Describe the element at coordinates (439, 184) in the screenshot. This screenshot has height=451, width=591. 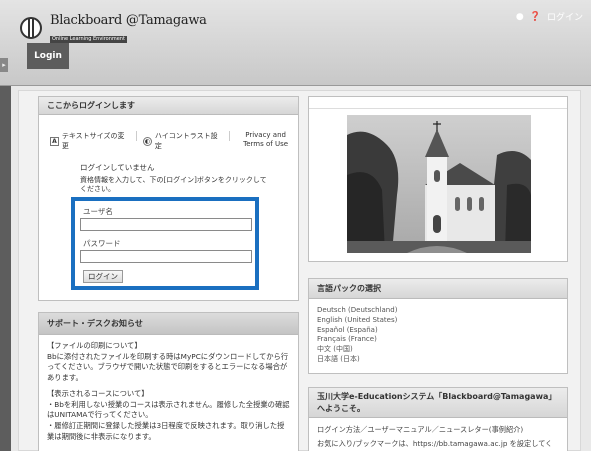
I see `campus-chapel-image` at that location.